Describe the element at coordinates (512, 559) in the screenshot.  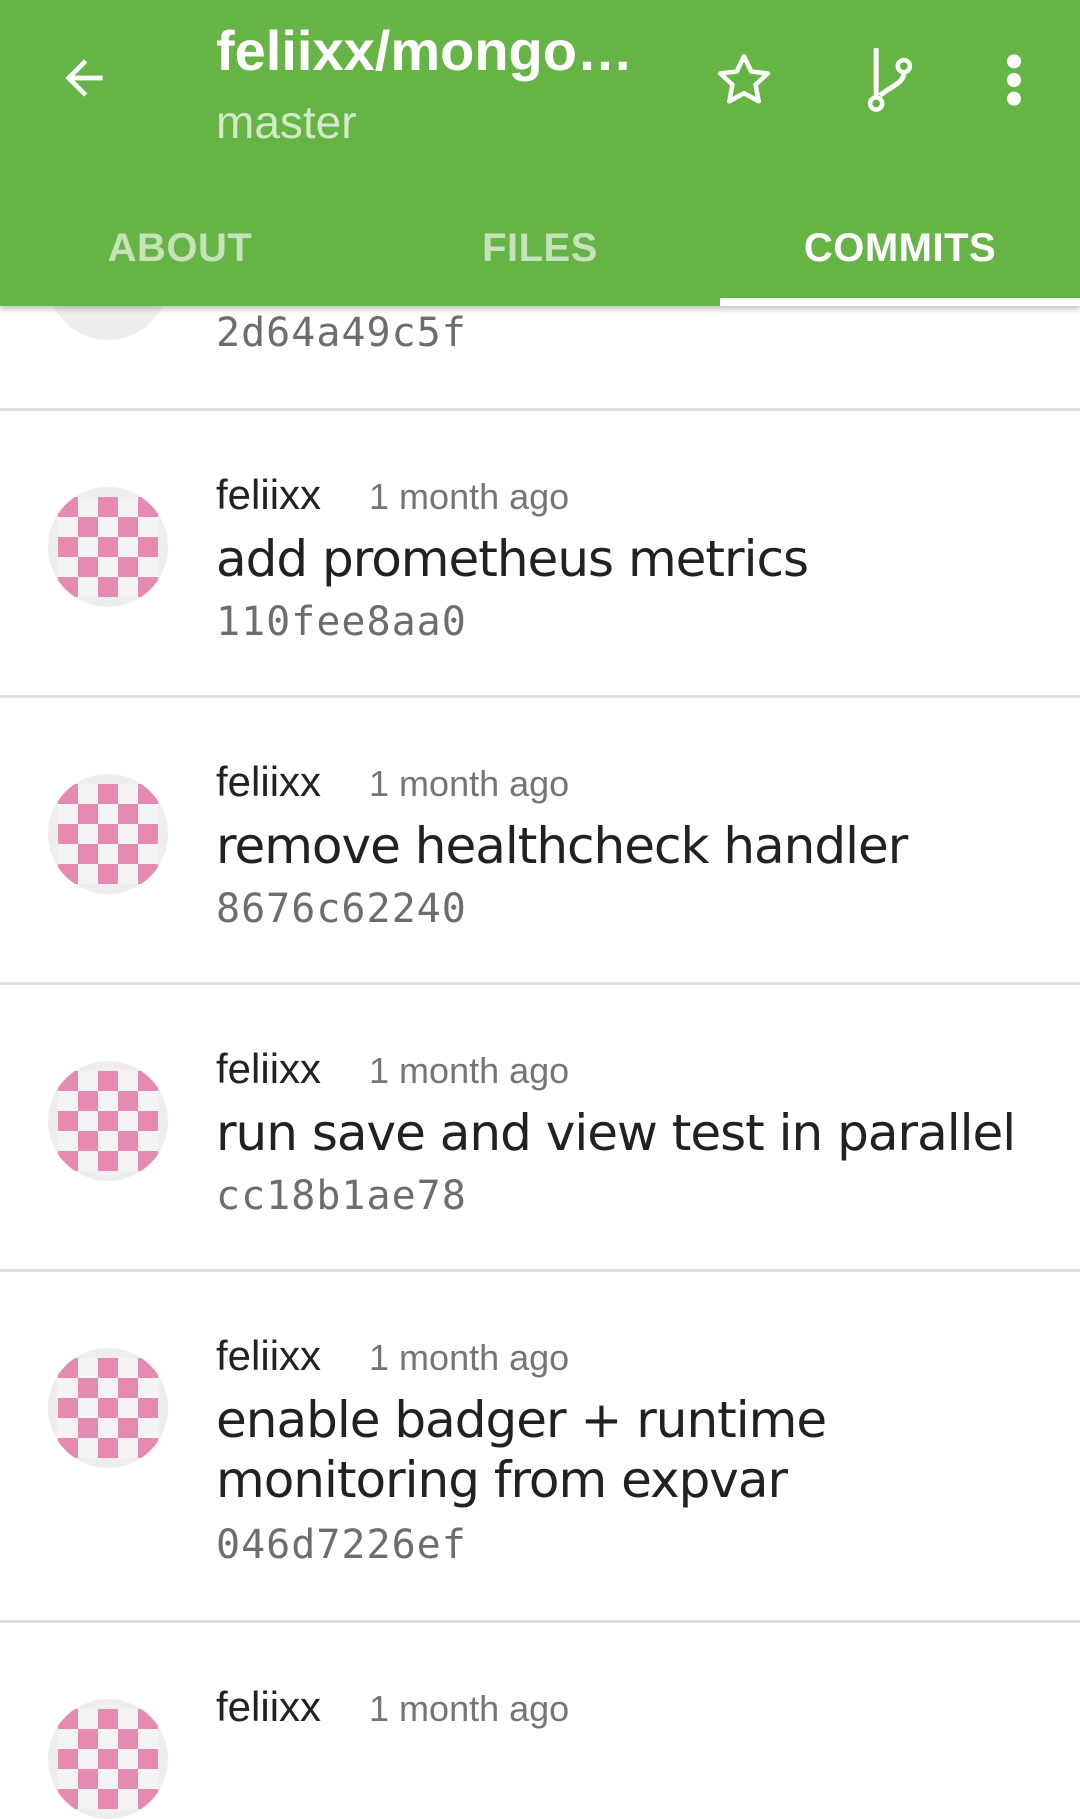
I see `commit-message: add prometheus metrics` at that location.